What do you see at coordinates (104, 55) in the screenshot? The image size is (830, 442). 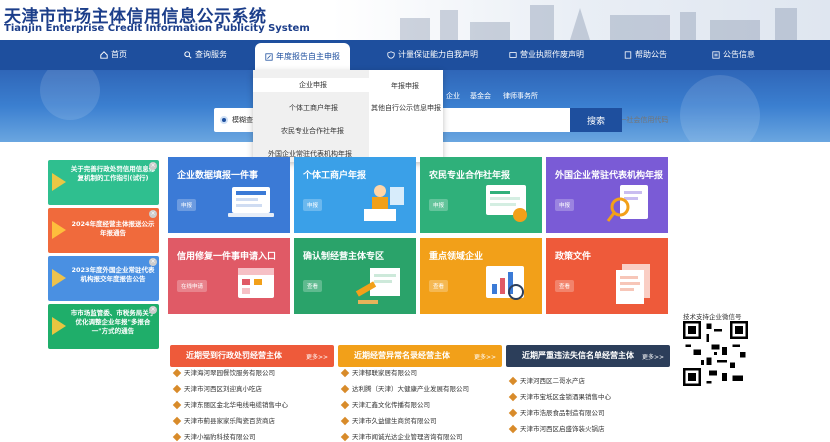 I see `home-icon` at bounding box center [104, 55].